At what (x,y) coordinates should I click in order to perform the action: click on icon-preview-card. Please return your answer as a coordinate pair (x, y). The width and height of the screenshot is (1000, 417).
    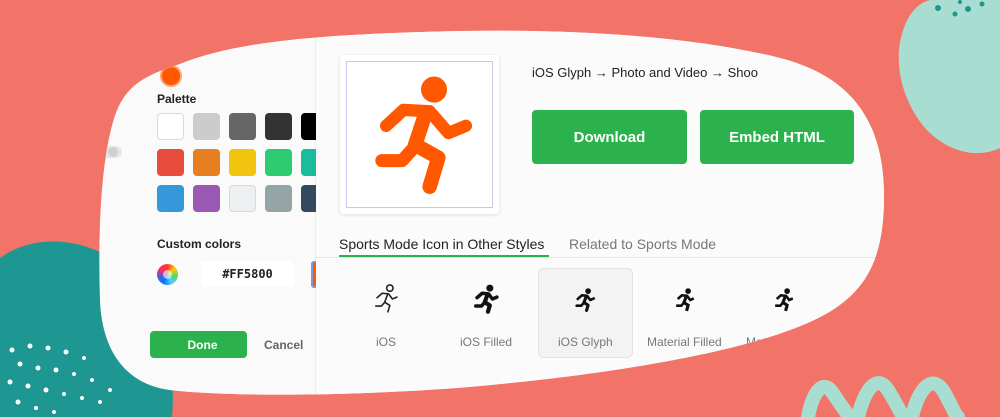
    Looking at the image, I should click on (419, 134).